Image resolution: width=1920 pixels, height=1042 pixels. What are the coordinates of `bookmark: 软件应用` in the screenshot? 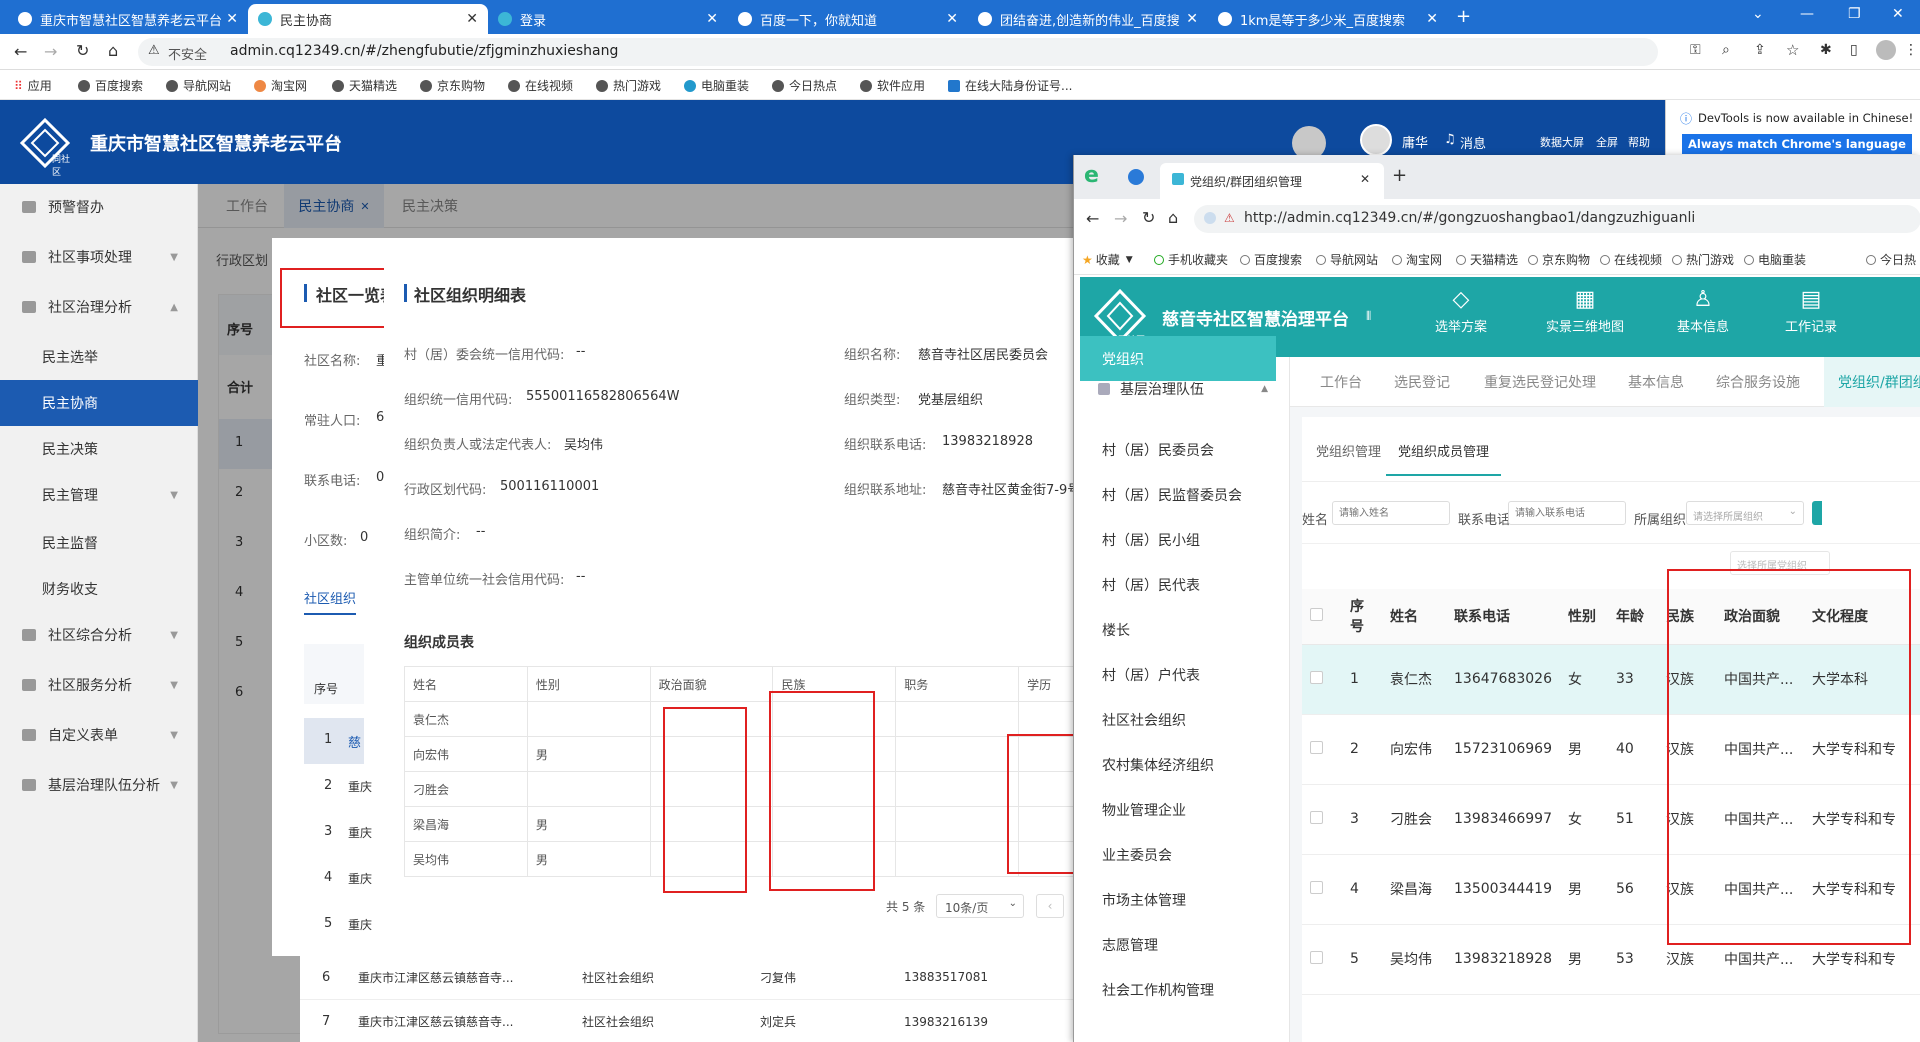 It's located at (892, 85).